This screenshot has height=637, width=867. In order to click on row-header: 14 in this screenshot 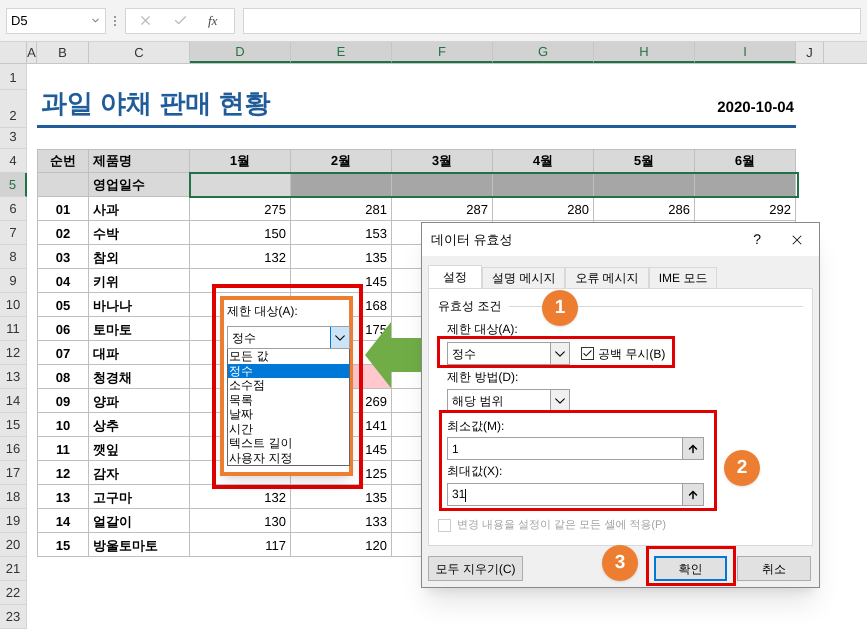, I will do `click(13, 401)`.